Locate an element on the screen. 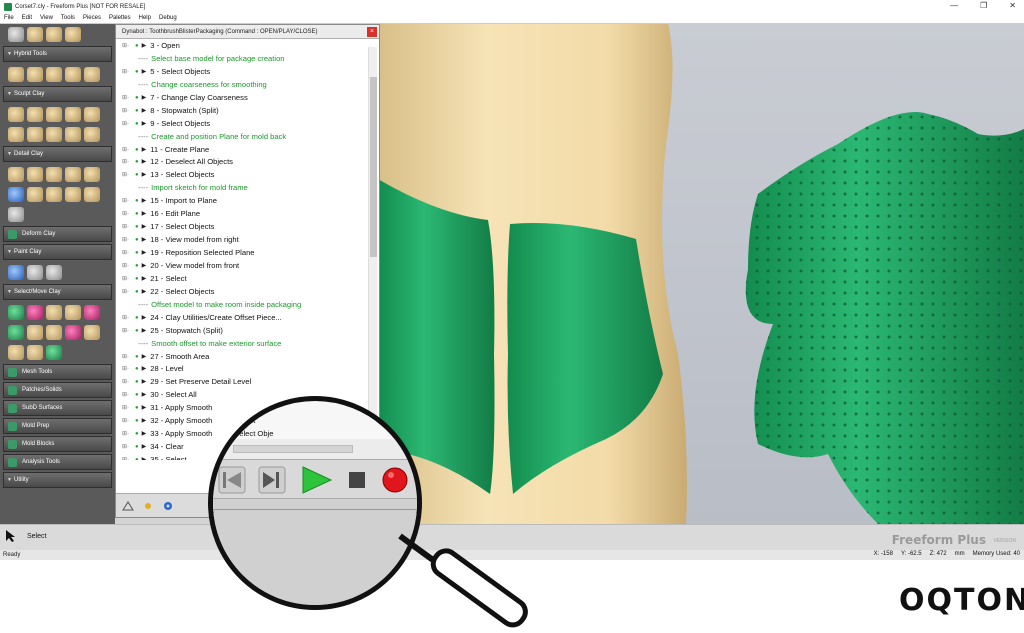  dynabot-step-row: ⊞· ● ▶ 19 - Reposition Selected Plane is located at coordinates (245, 253).